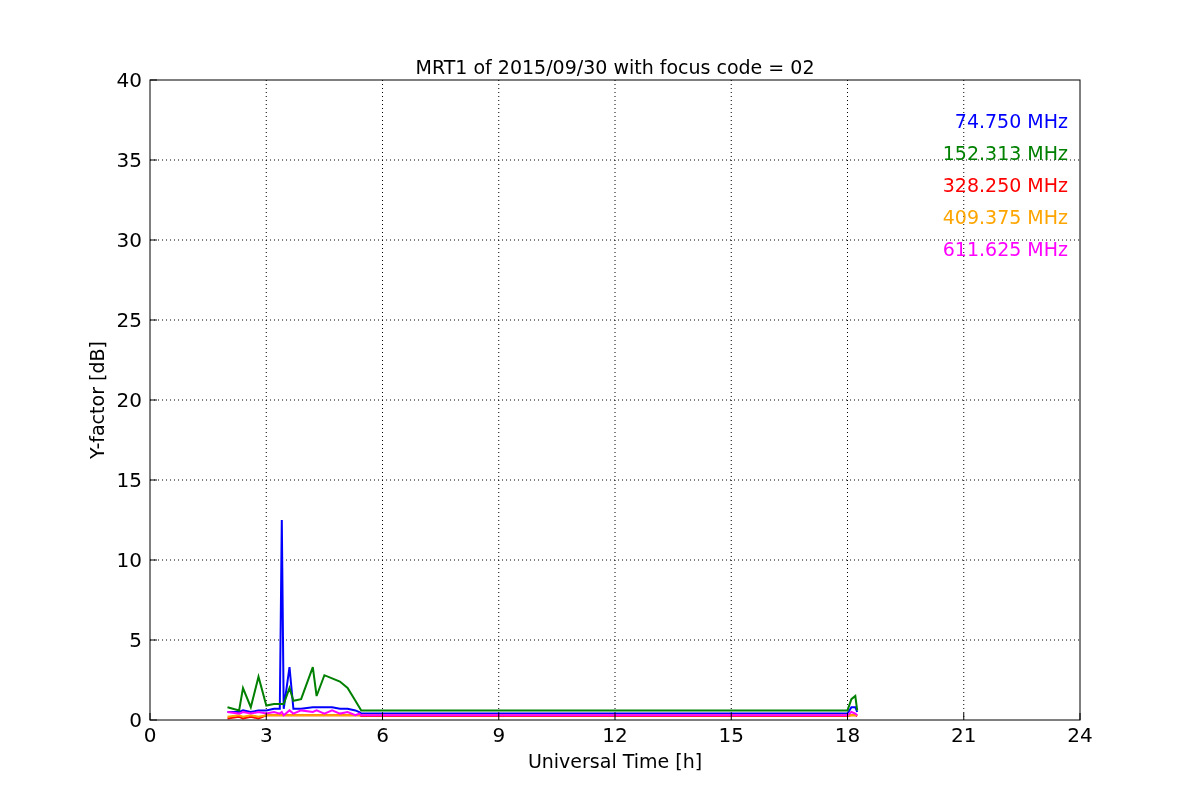 The width and height of the screenshot is (1200, 800). I want to click on x-tick-label: 18, so click(847, 735).